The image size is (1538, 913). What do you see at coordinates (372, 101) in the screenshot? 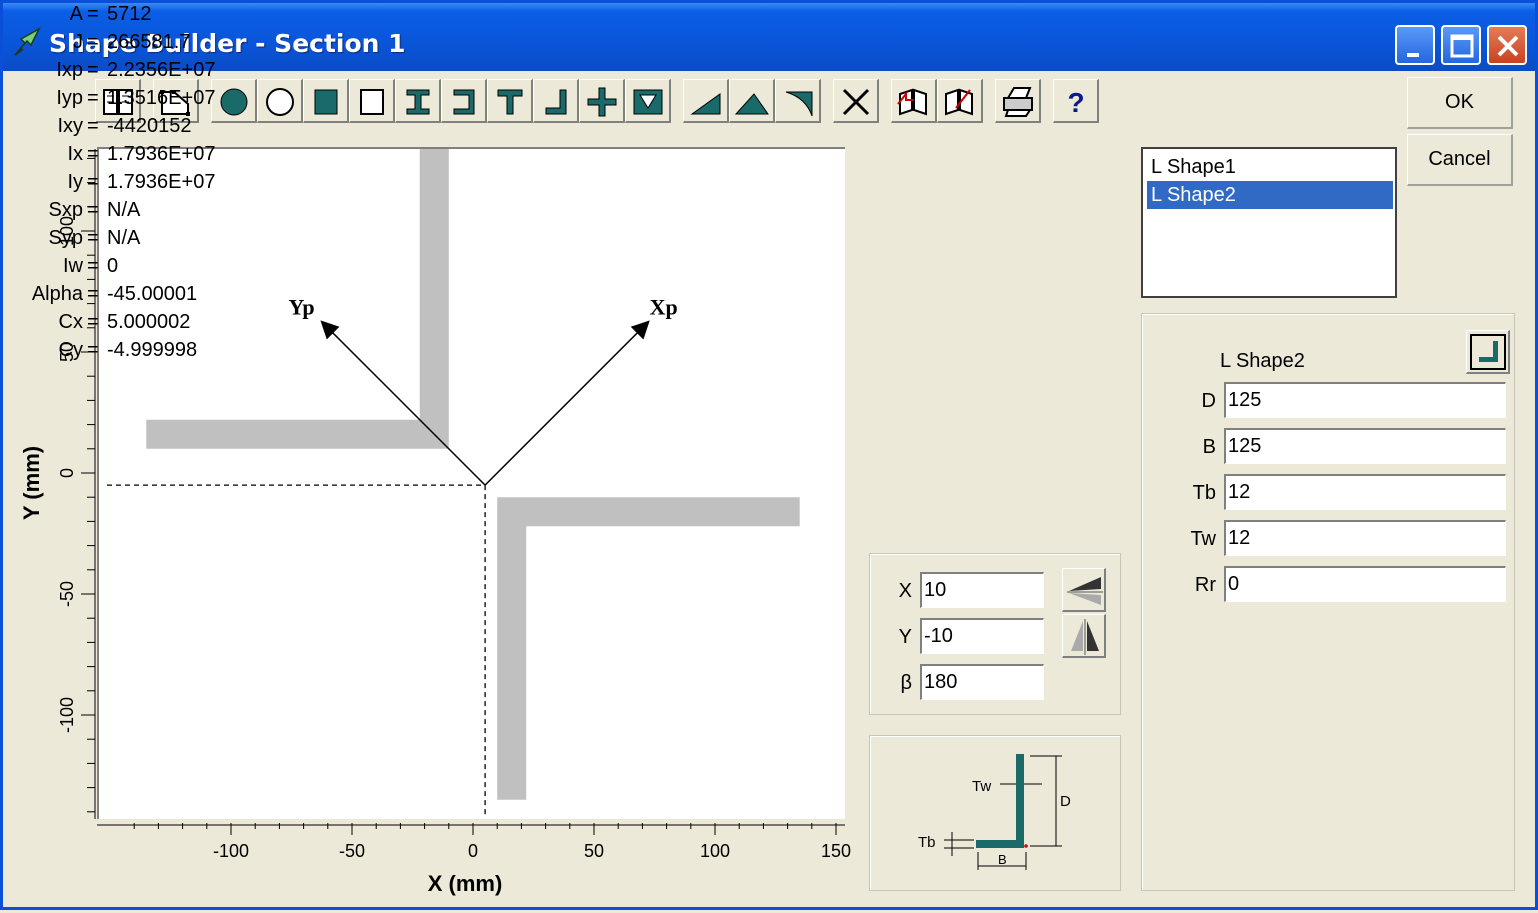
I see `toolbar-hollow-rectangle-button` at bounding box center [372, 101].